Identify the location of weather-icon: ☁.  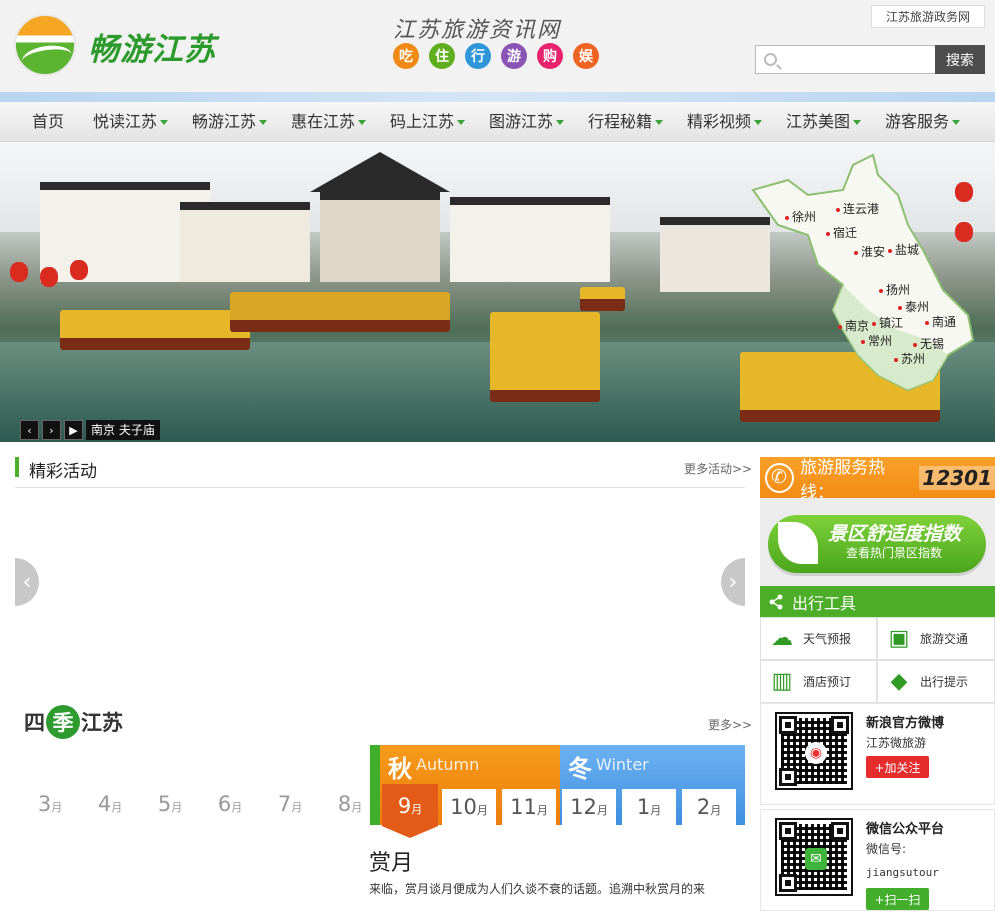
(782, 638).